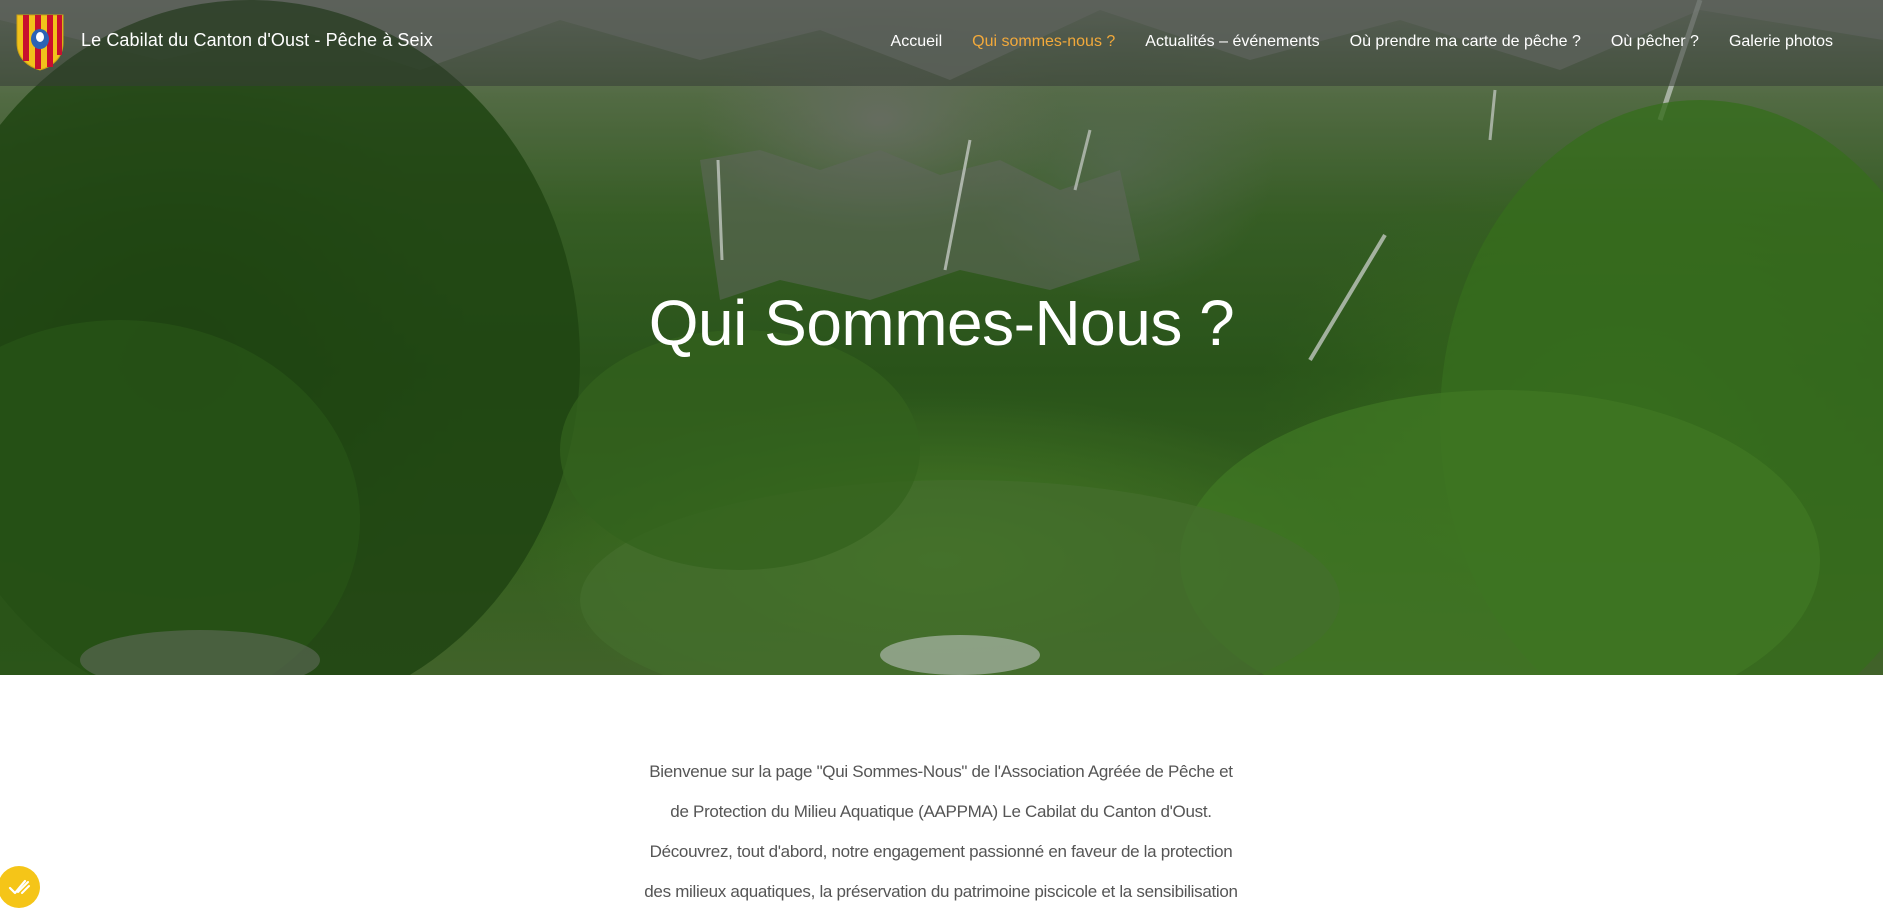 The image size is (1883, 914). I want to click on nav-item-galerie-photos: Galerie photos, so click(1781, 42).